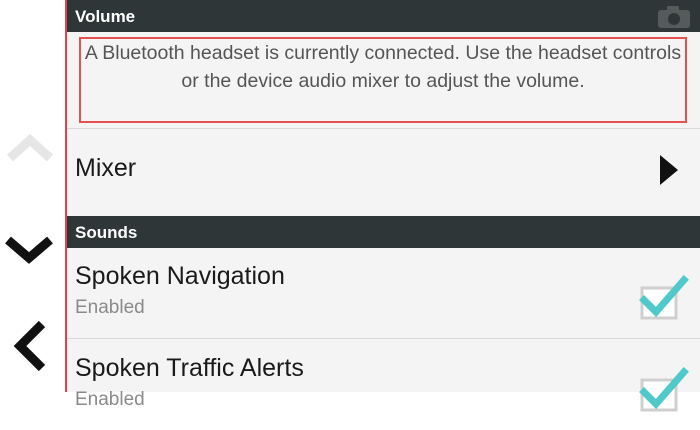  Describe the element at coordinates (669, 170) in the screenshot. I see `chevron-right-icon` at that location.